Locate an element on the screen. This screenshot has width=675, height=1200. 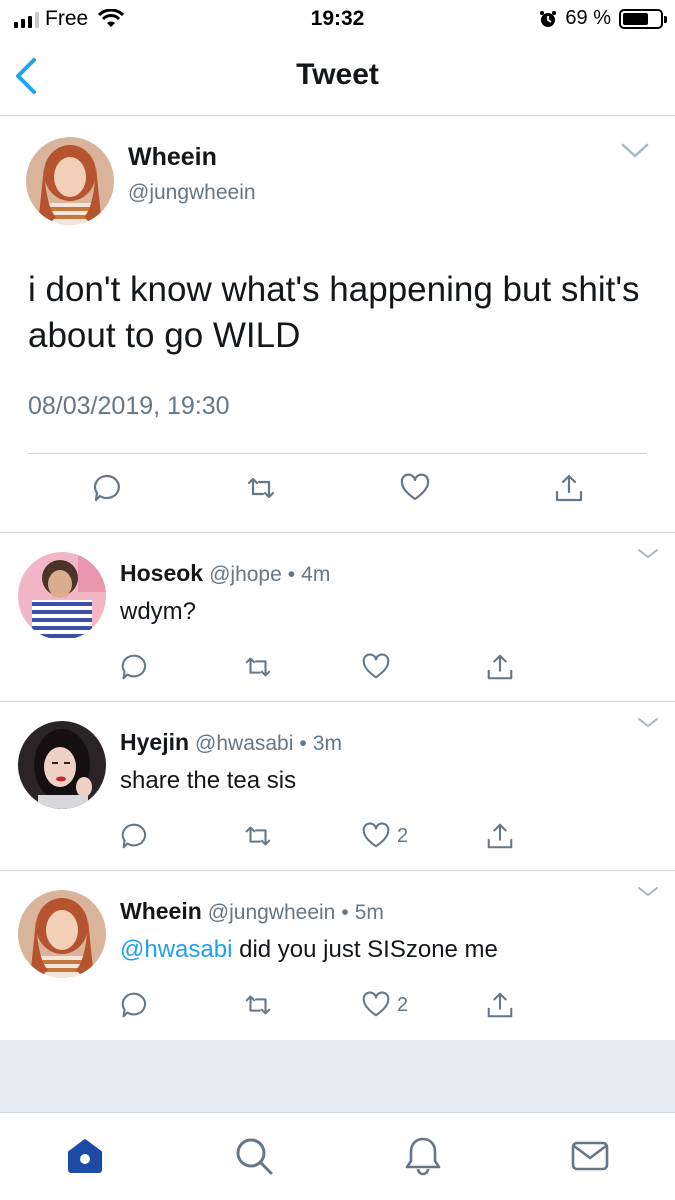
reply-actions is located at coordinates (337, 669).